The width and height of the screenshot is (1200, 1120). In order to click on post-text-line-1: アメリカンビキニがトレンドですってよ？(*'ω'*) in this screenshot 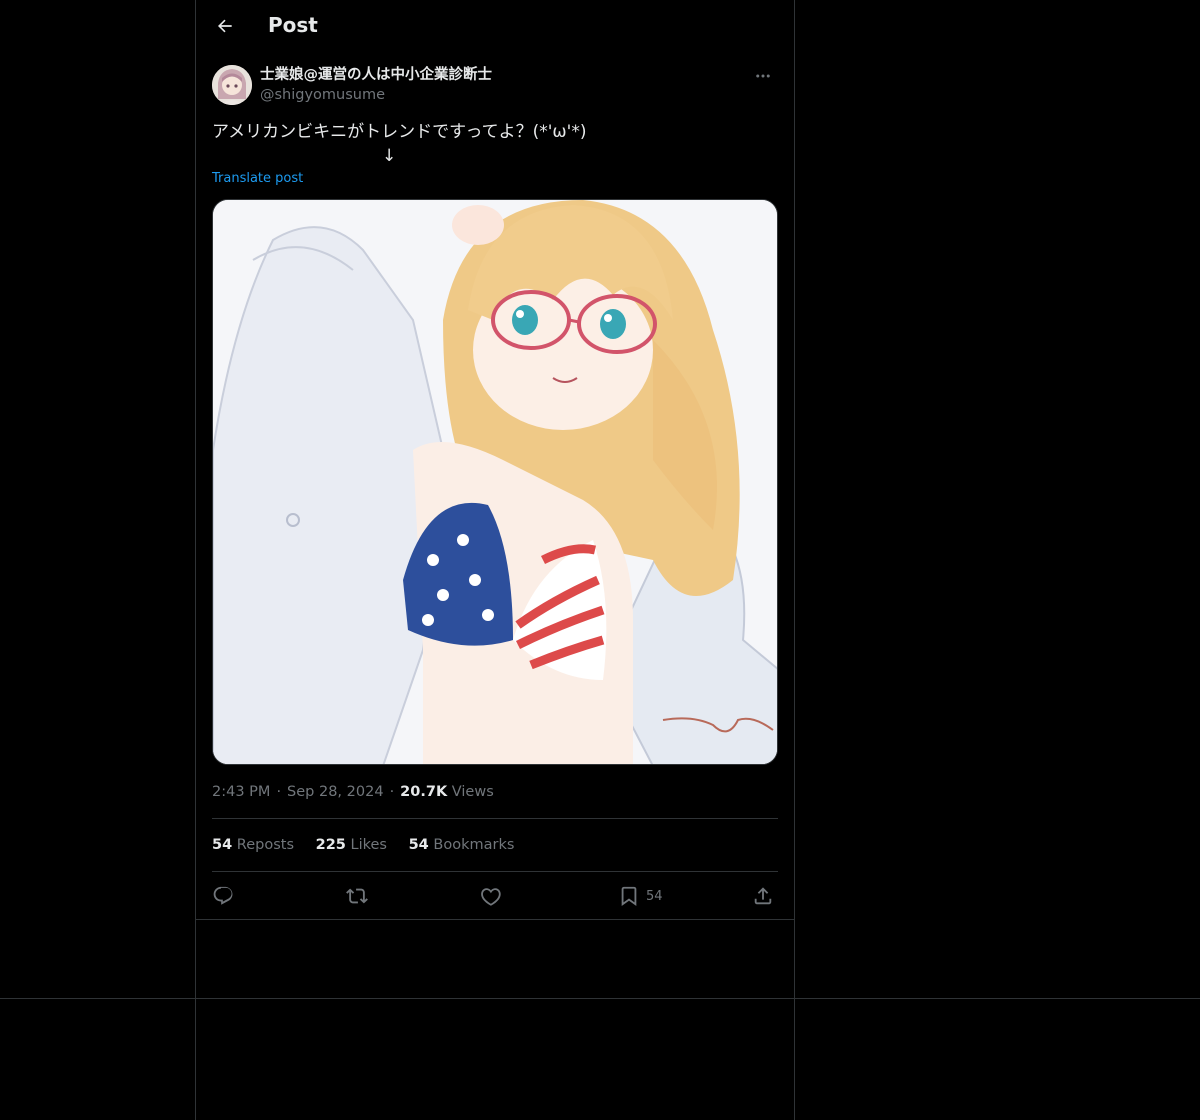, I will do `click(399, 132)`.